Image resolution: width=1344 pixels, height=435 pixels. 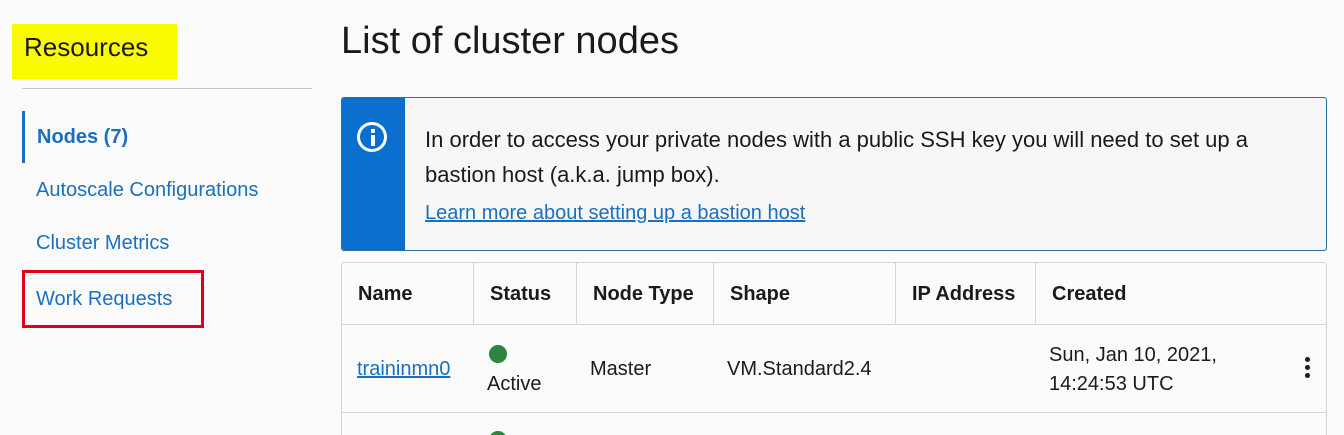 I want to click on sidebar-divider, so click(x=167, y=88).